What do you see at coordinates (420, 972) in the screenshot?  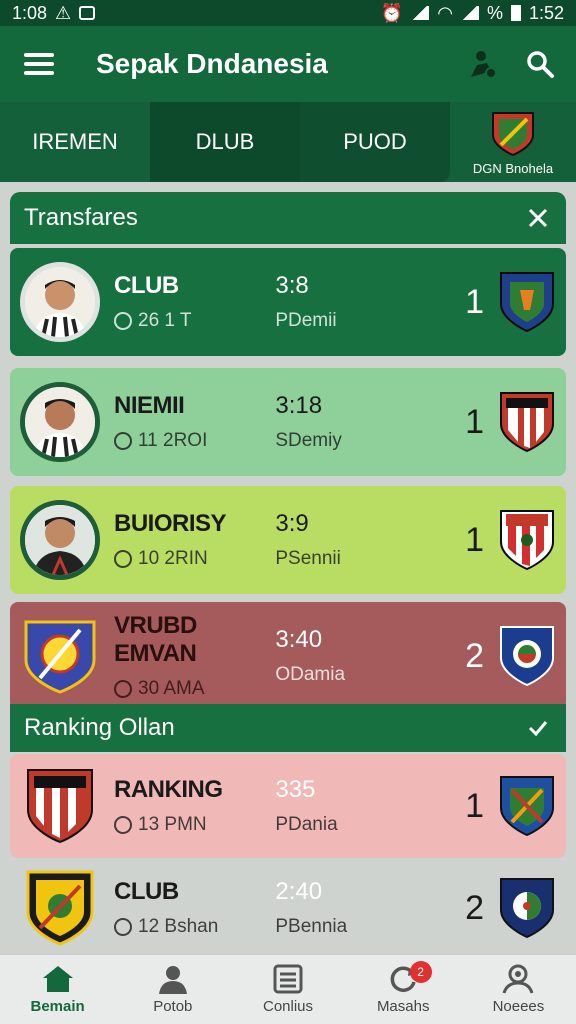 I see `notification-badge: 2` at bounding box center [420, 972].